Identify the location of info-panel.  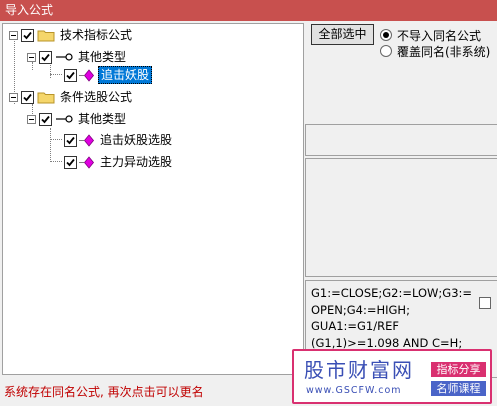
(401, 140).